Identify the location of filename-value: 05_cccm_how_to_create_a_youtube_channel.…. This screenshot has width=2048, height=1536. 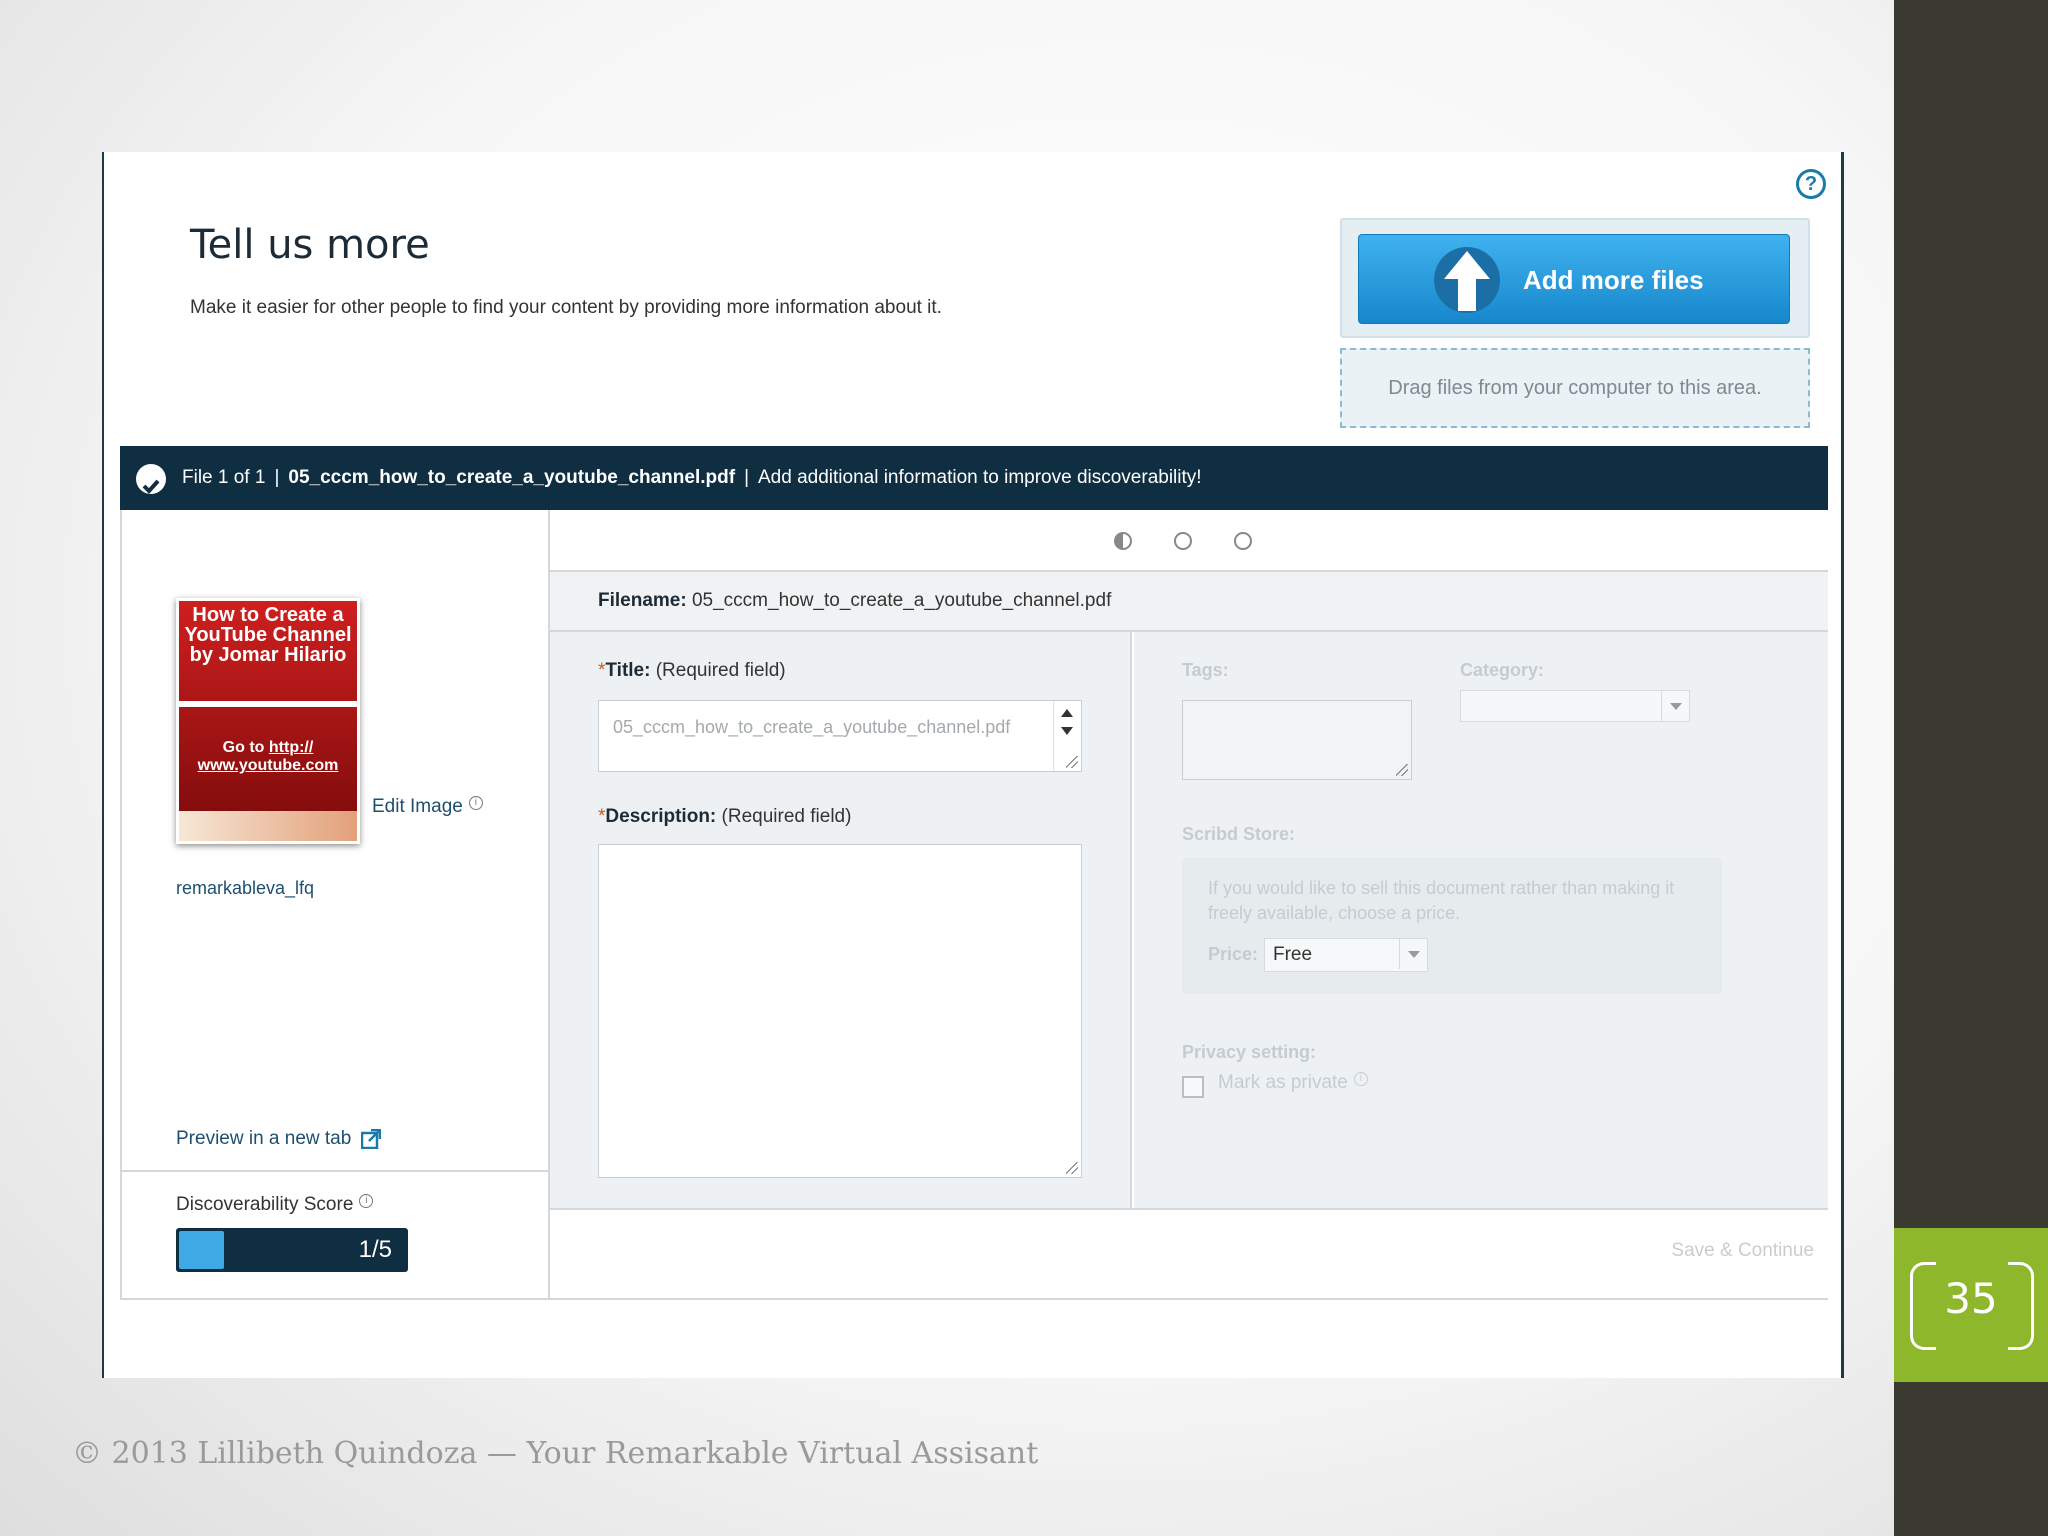
(901, 600).